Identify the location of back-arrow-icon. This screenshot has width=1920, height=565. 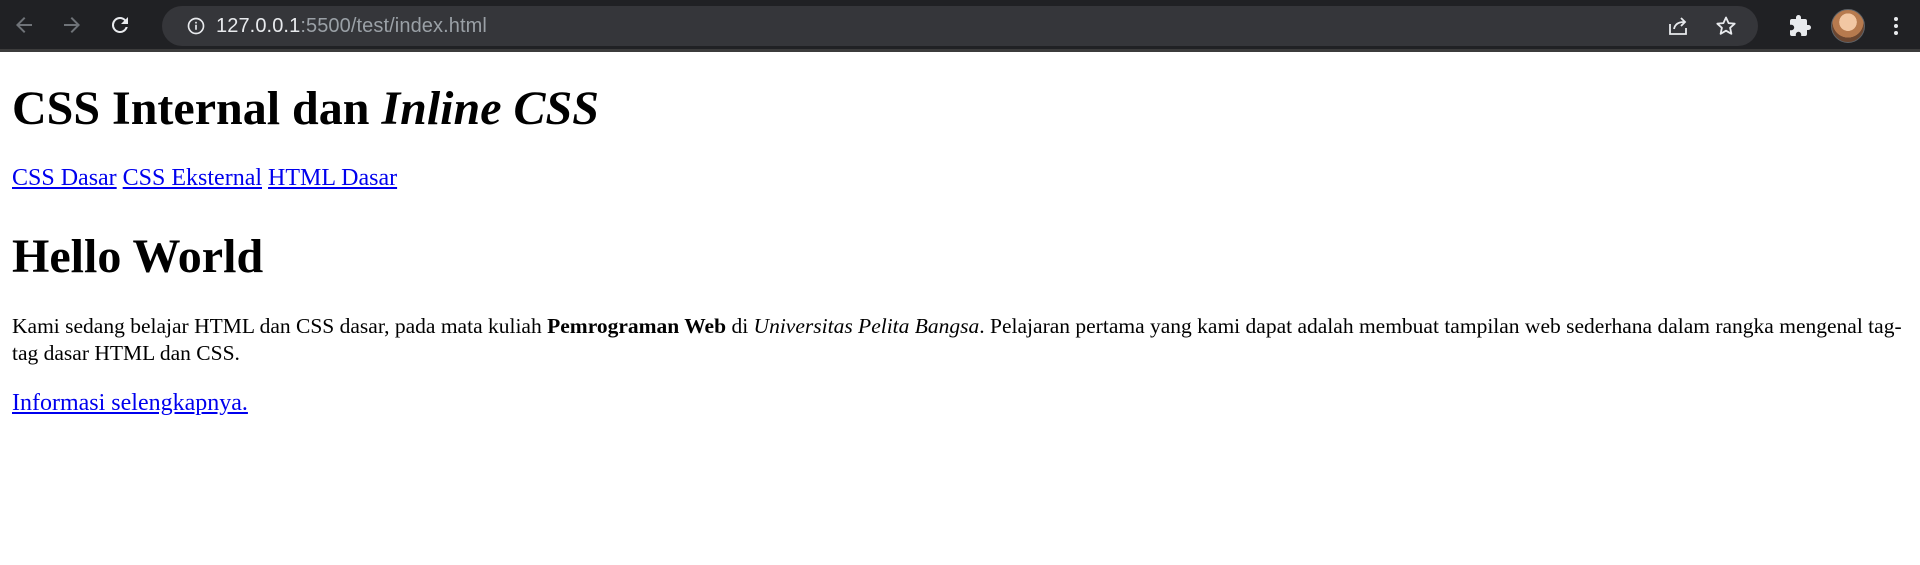
(24, 24).